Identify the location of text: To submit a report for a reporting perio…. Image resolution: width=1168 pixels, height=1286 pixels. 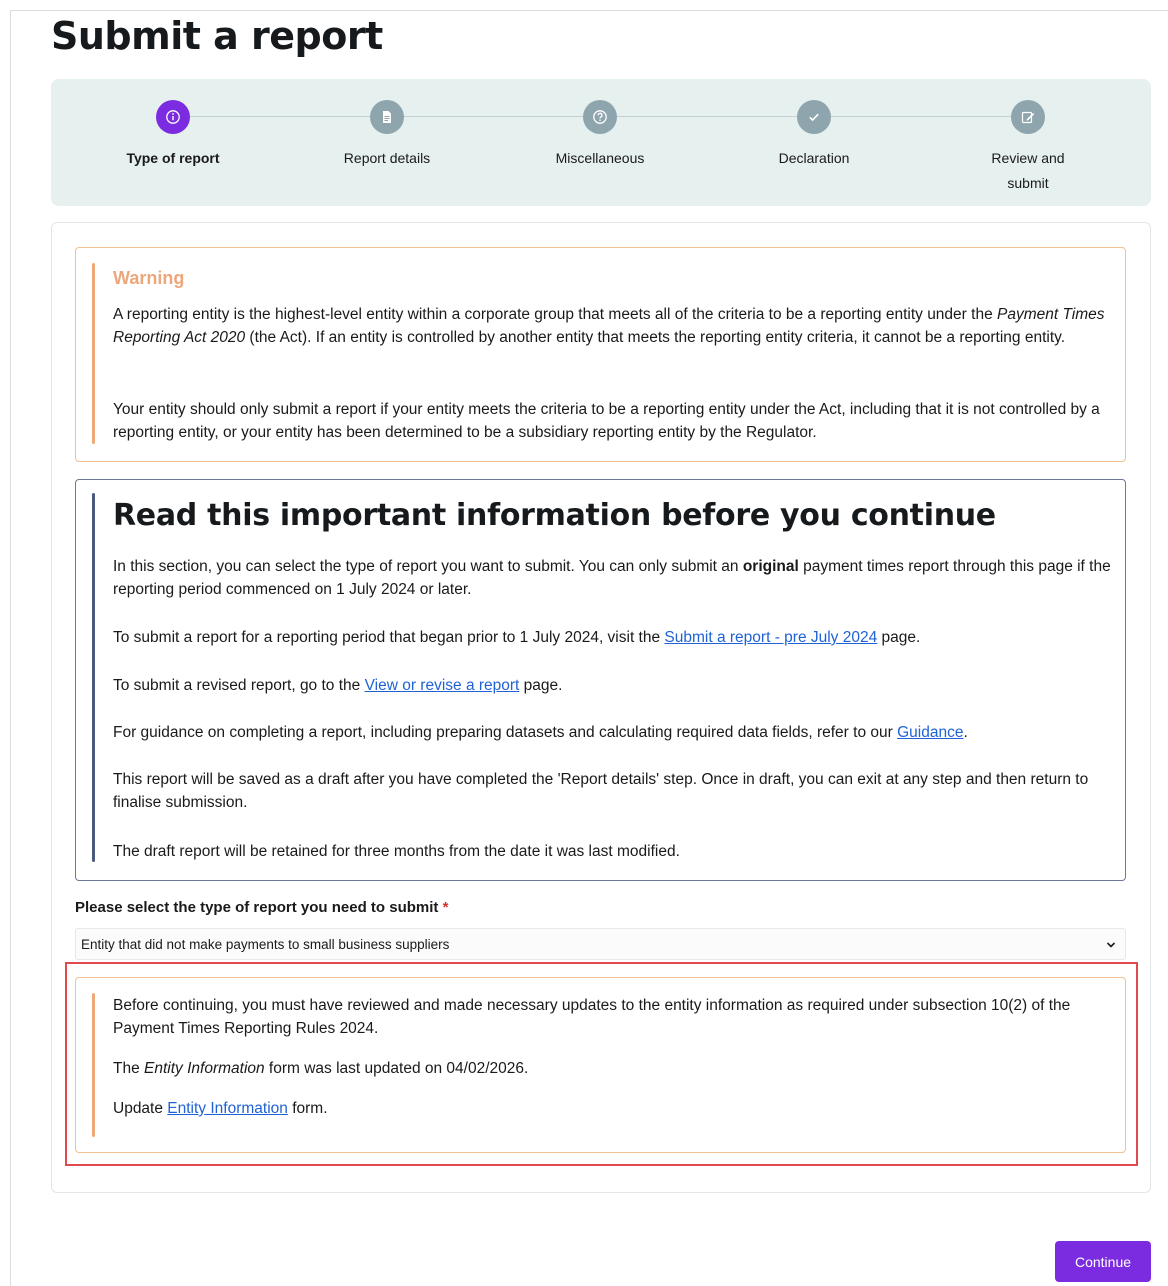
(389, 637).